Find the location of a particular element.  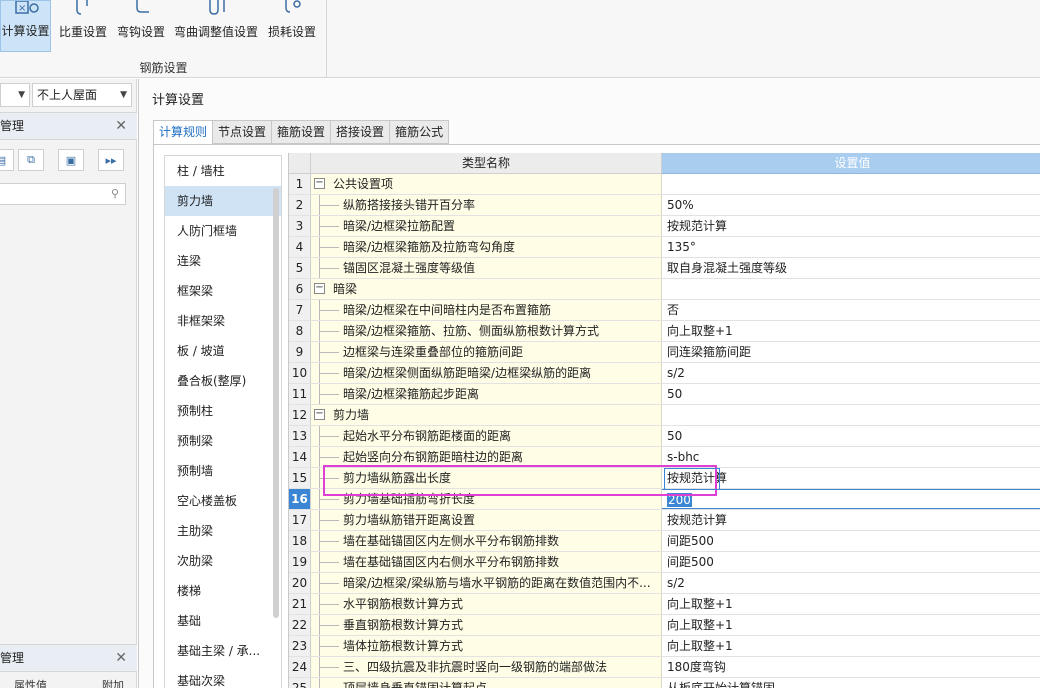

tab-node-settings: 节点设置 is located at coordinates (243, 132).